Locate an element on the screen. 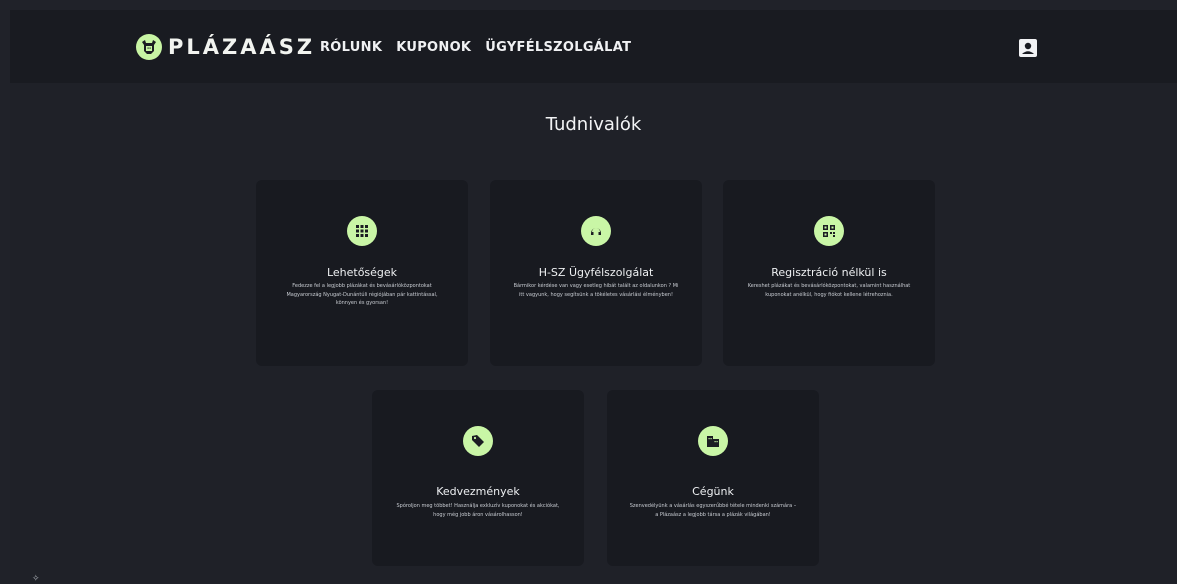 This screenshot has height=584, width=1177. card-title: Cégünk is located at coordinates (713, 491).